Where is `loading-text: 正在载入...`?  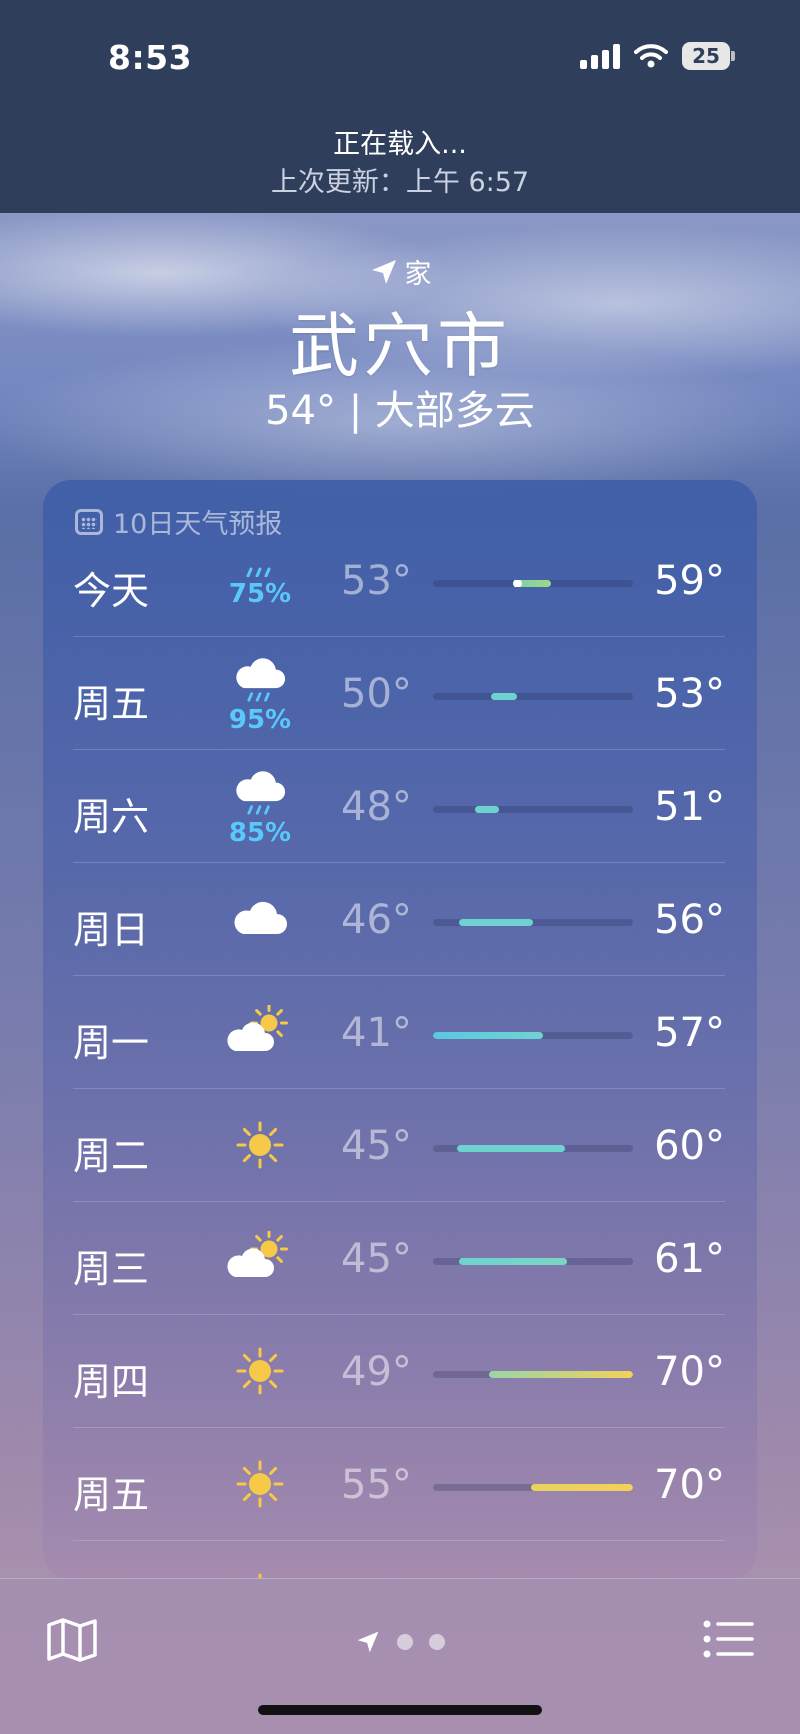 loading-text: 正在载入... is located at coordinates (400, 144).